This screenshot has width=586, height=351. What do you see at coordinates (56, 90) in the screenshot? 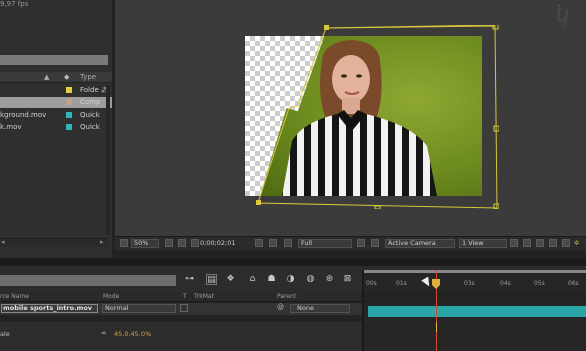
I see `project-item: Folde` at bounding box center [56, 90].